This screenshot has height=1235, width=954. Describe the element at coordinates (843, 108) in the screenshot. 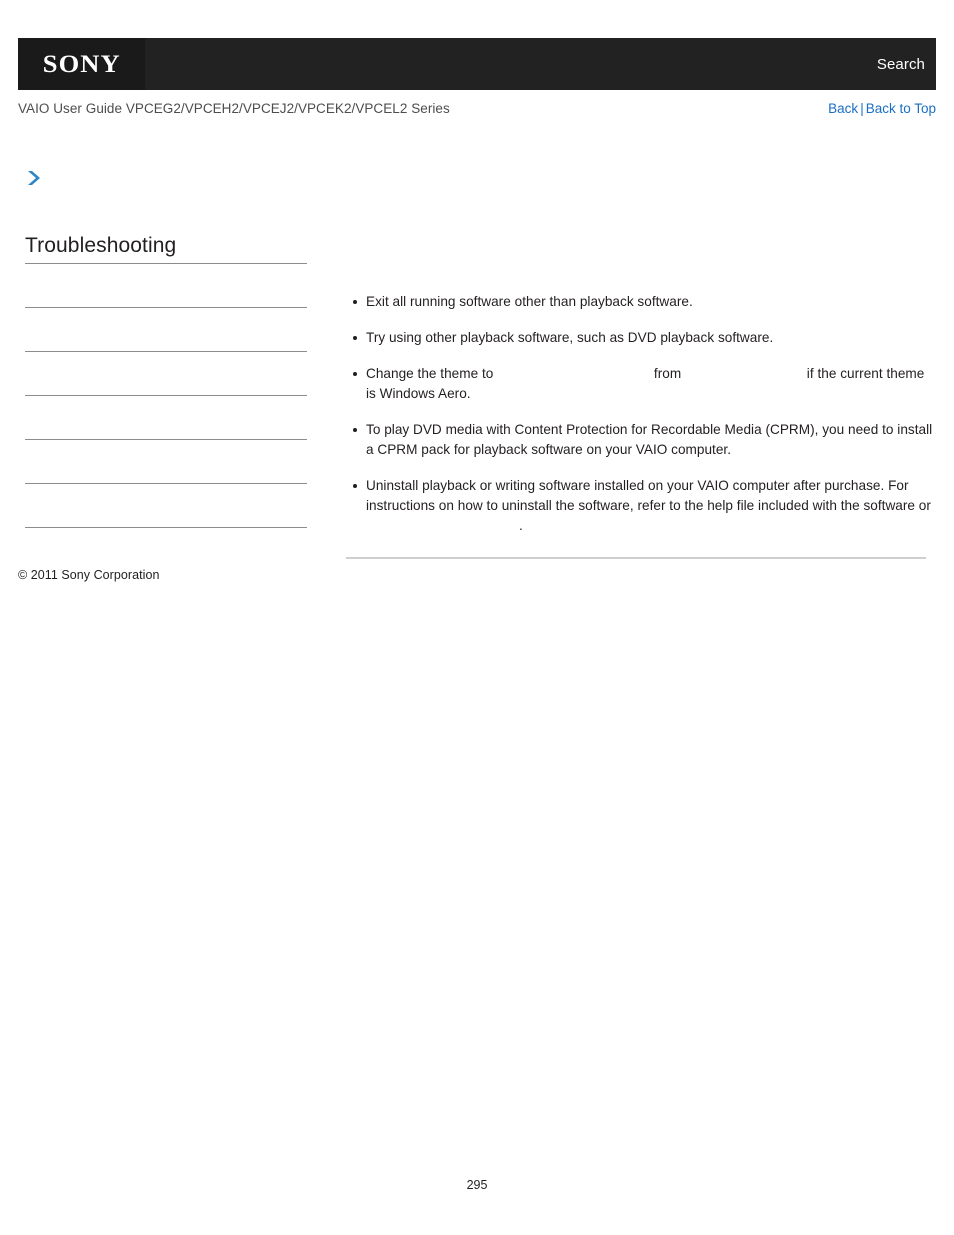

I see `back-link: Back` at that location.